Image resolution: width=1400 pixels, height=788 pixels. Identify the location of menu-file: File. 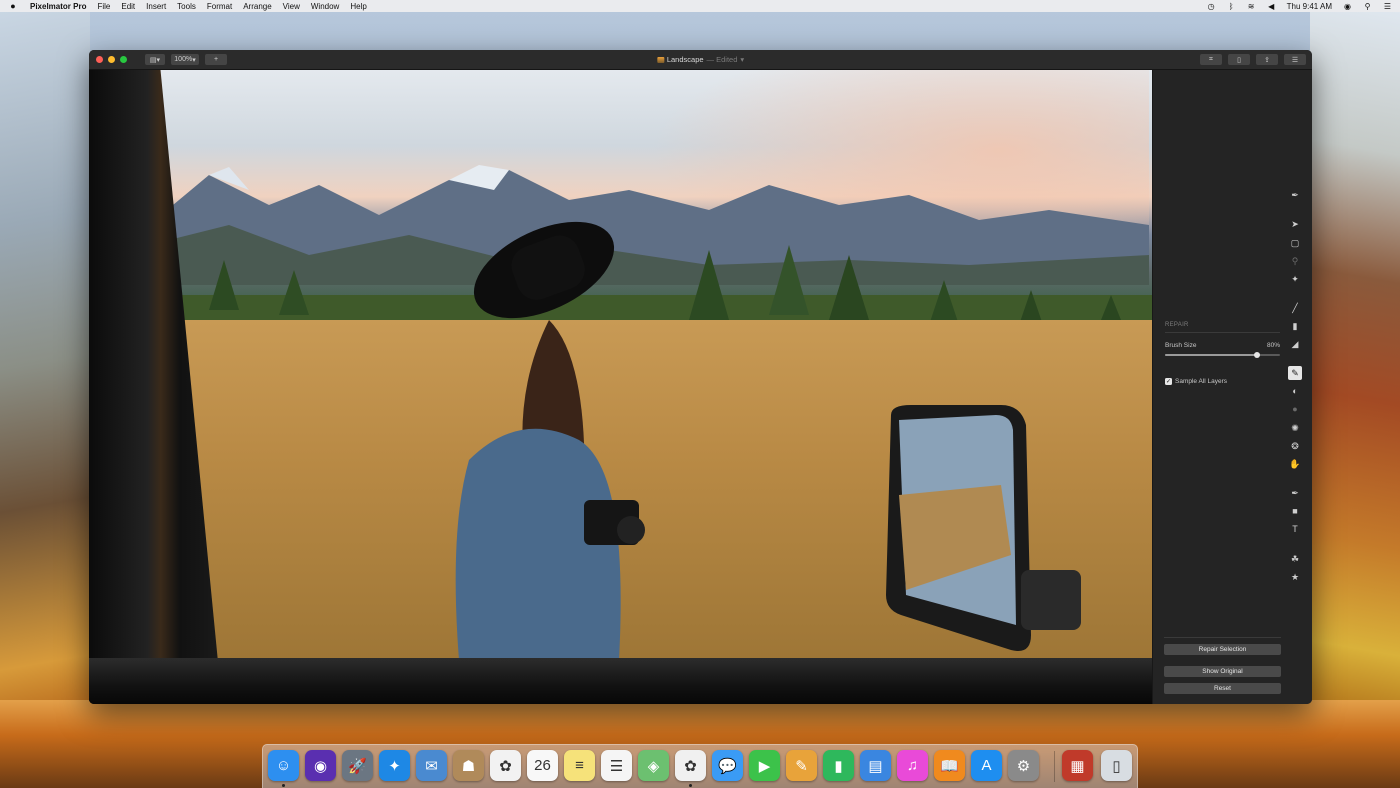
(103, 6).